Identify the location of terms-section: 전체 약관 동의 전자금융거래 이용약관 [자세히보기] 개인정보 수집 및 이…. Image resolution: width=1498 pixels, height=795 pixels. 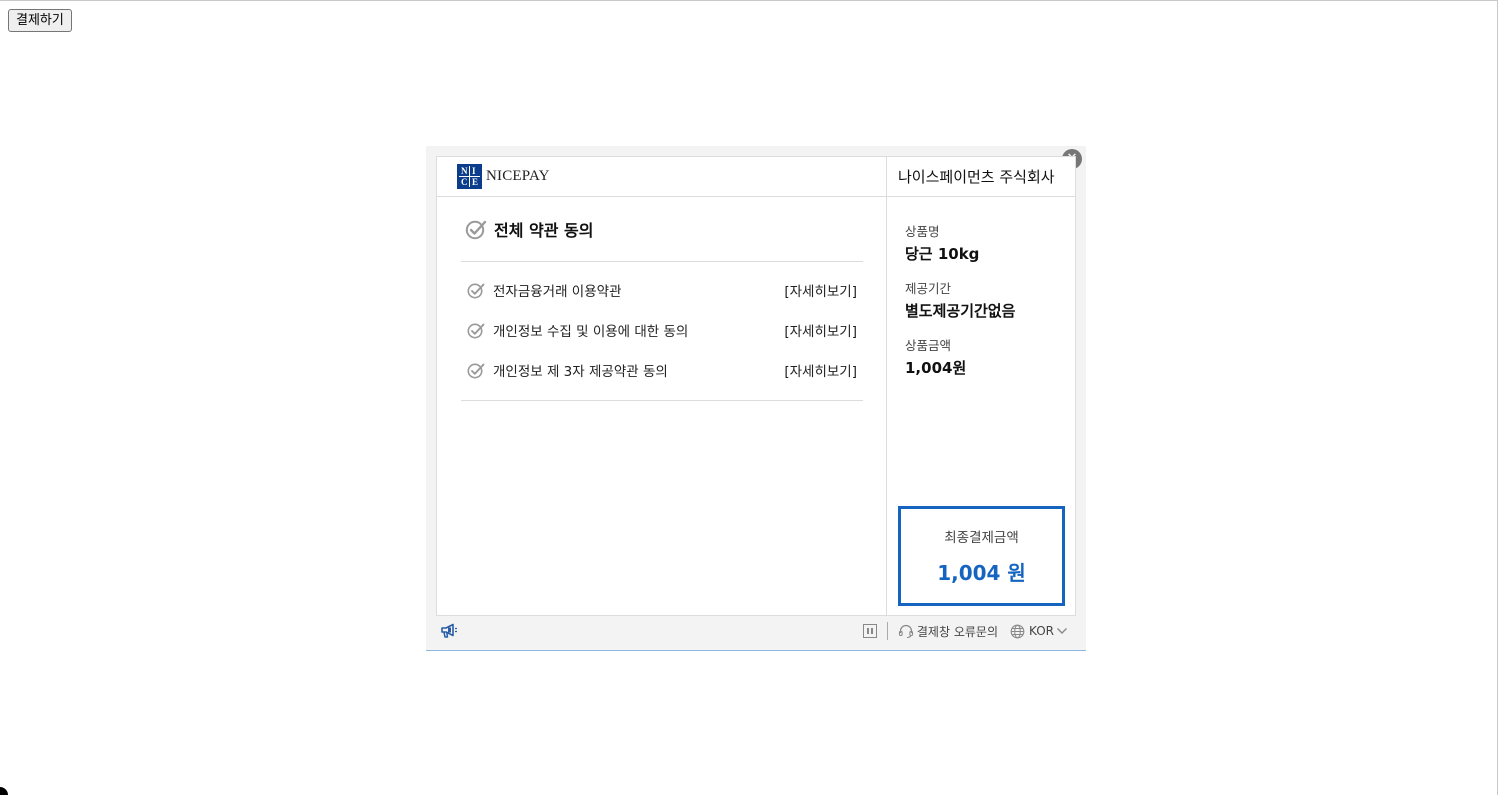
(662, 299).